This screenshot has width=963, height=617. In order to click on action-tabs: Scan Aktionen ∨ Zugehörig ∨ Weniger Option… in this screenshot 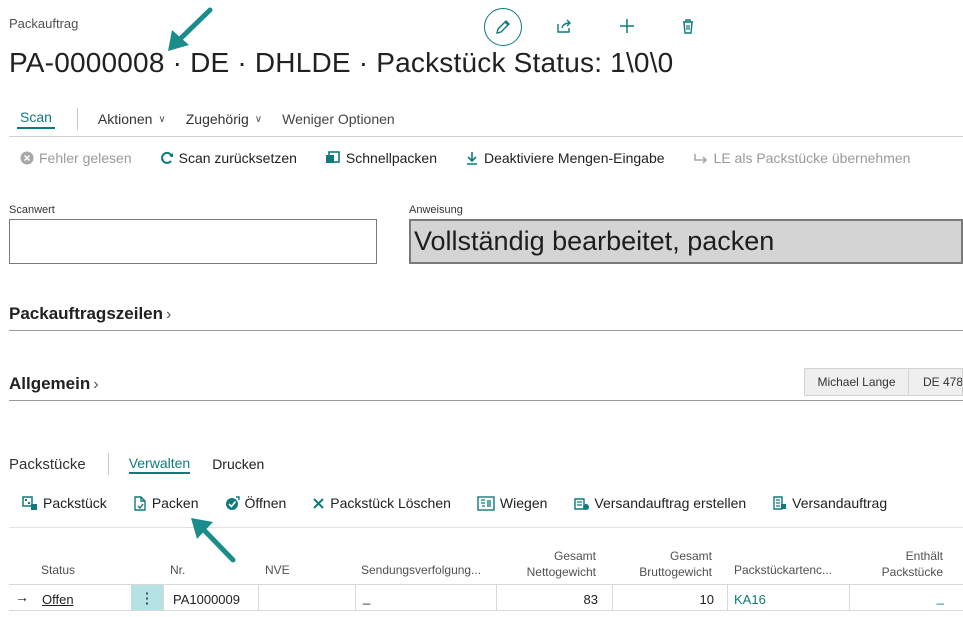, I will do `click(212, 119)`.